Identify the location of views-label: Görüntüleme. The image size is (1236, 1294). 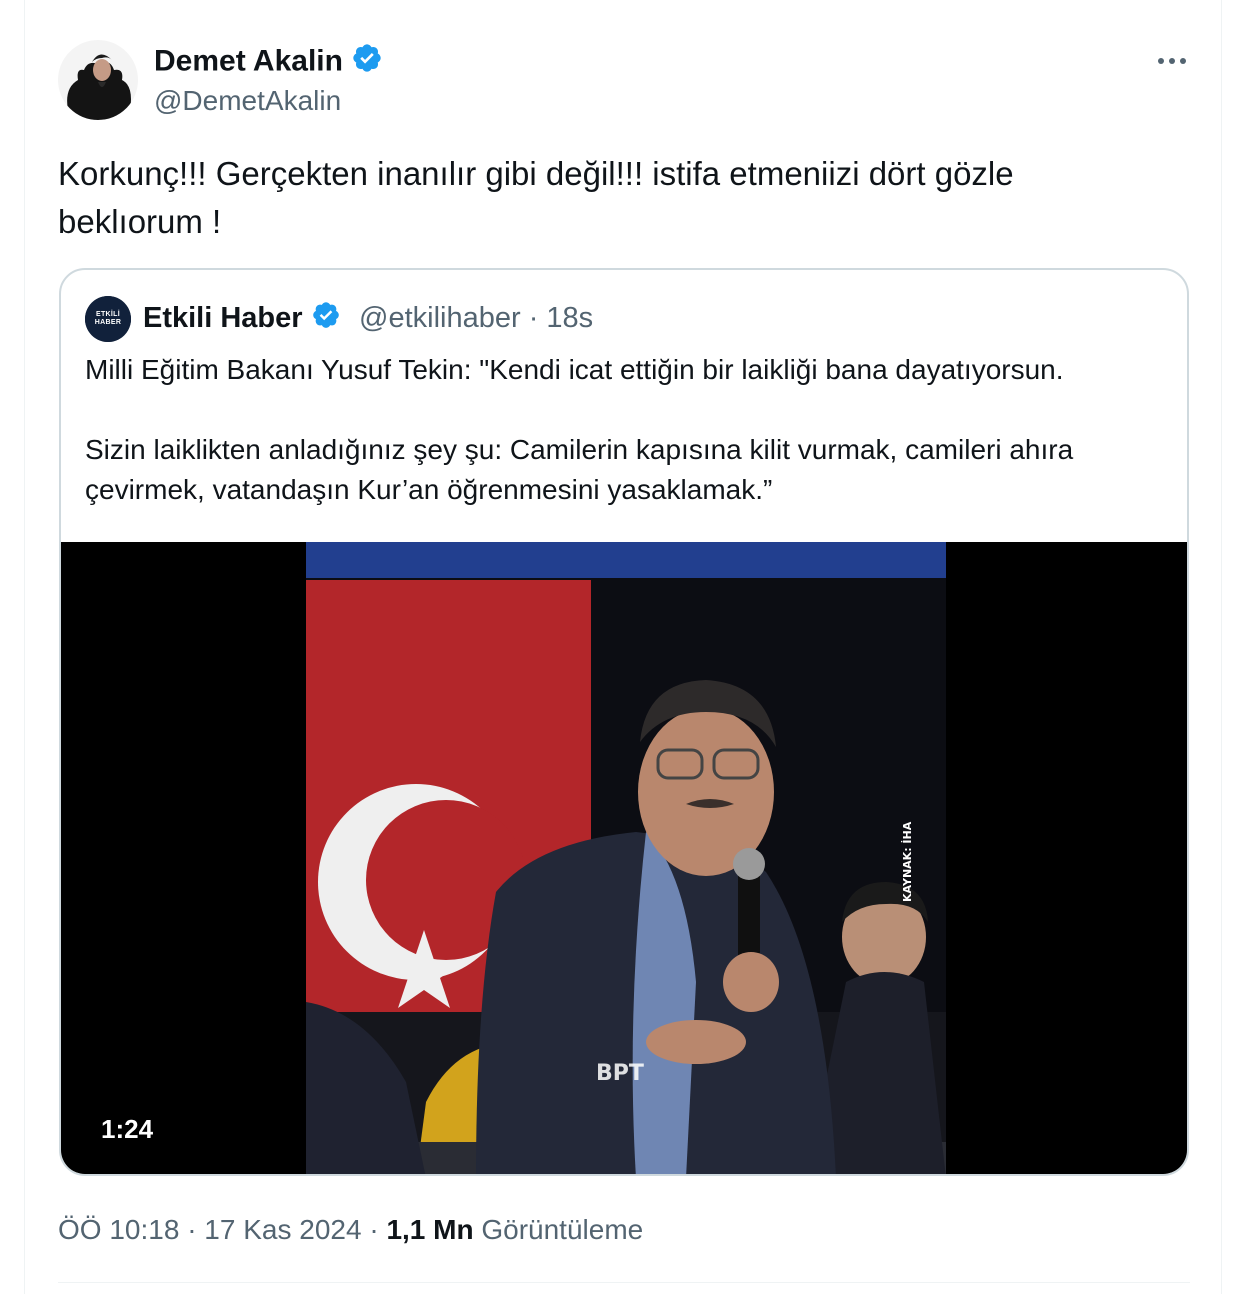
(562, 1229).